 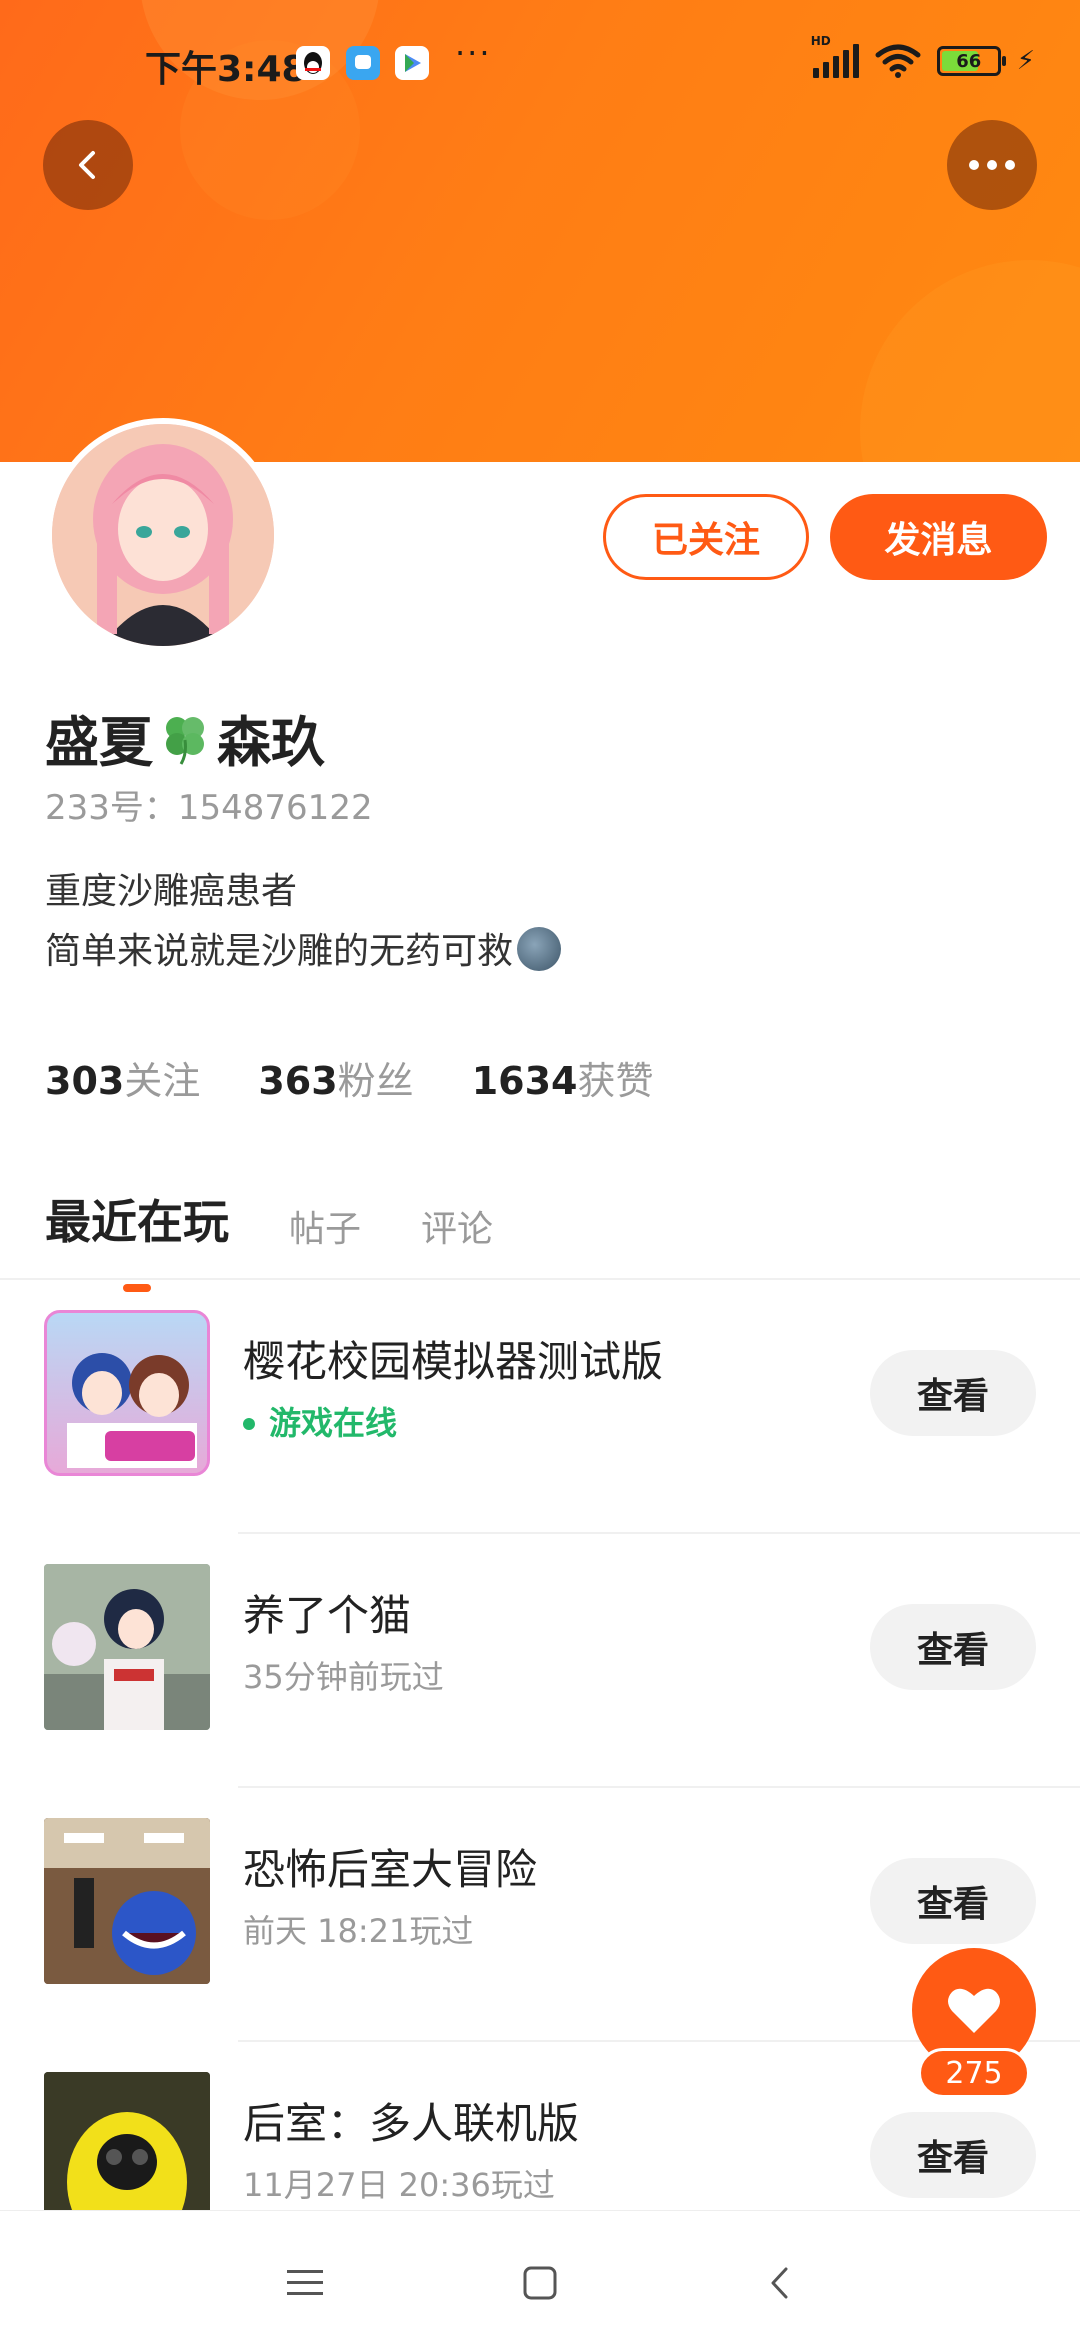 I want to click on list-item: 樱花校园模拟器测试版 游戏在线 查看, so click(x=540, y=1407).